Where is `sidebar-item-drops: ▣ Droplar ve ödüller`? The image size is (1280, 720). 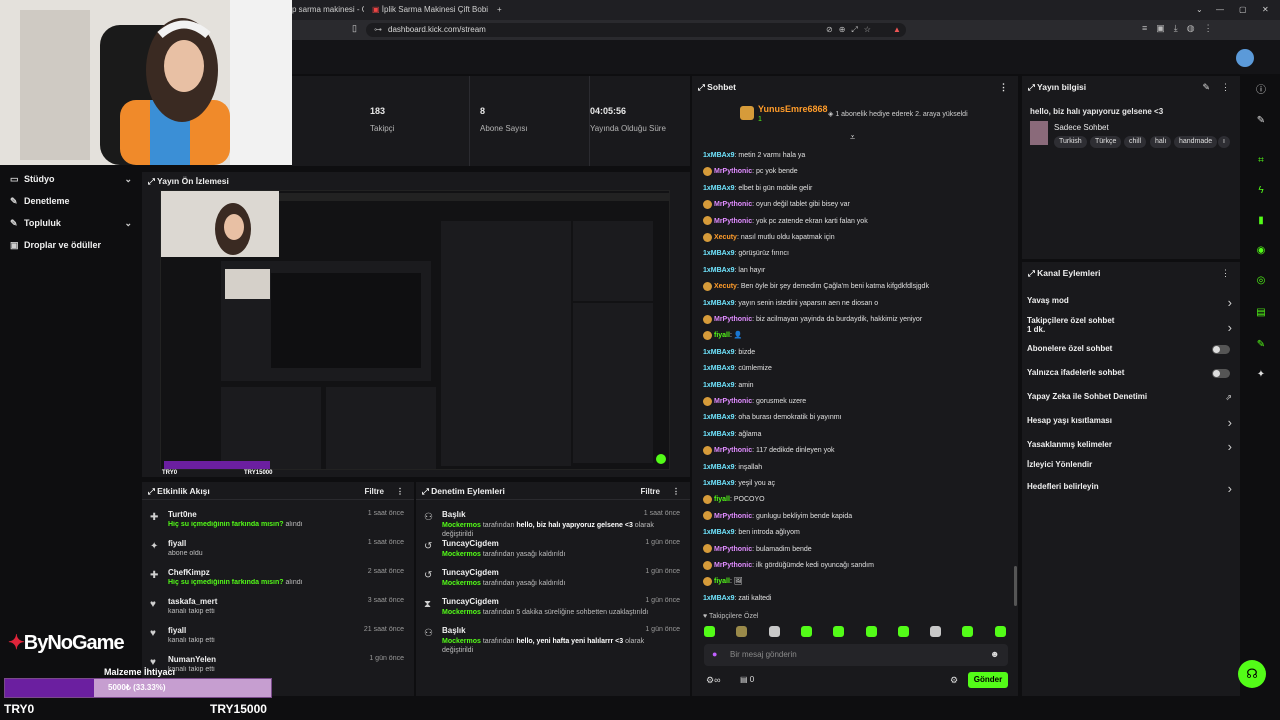 sidebar-item-drops: ▣ Droplar ve ödüller is located at coordinates (55, 245).